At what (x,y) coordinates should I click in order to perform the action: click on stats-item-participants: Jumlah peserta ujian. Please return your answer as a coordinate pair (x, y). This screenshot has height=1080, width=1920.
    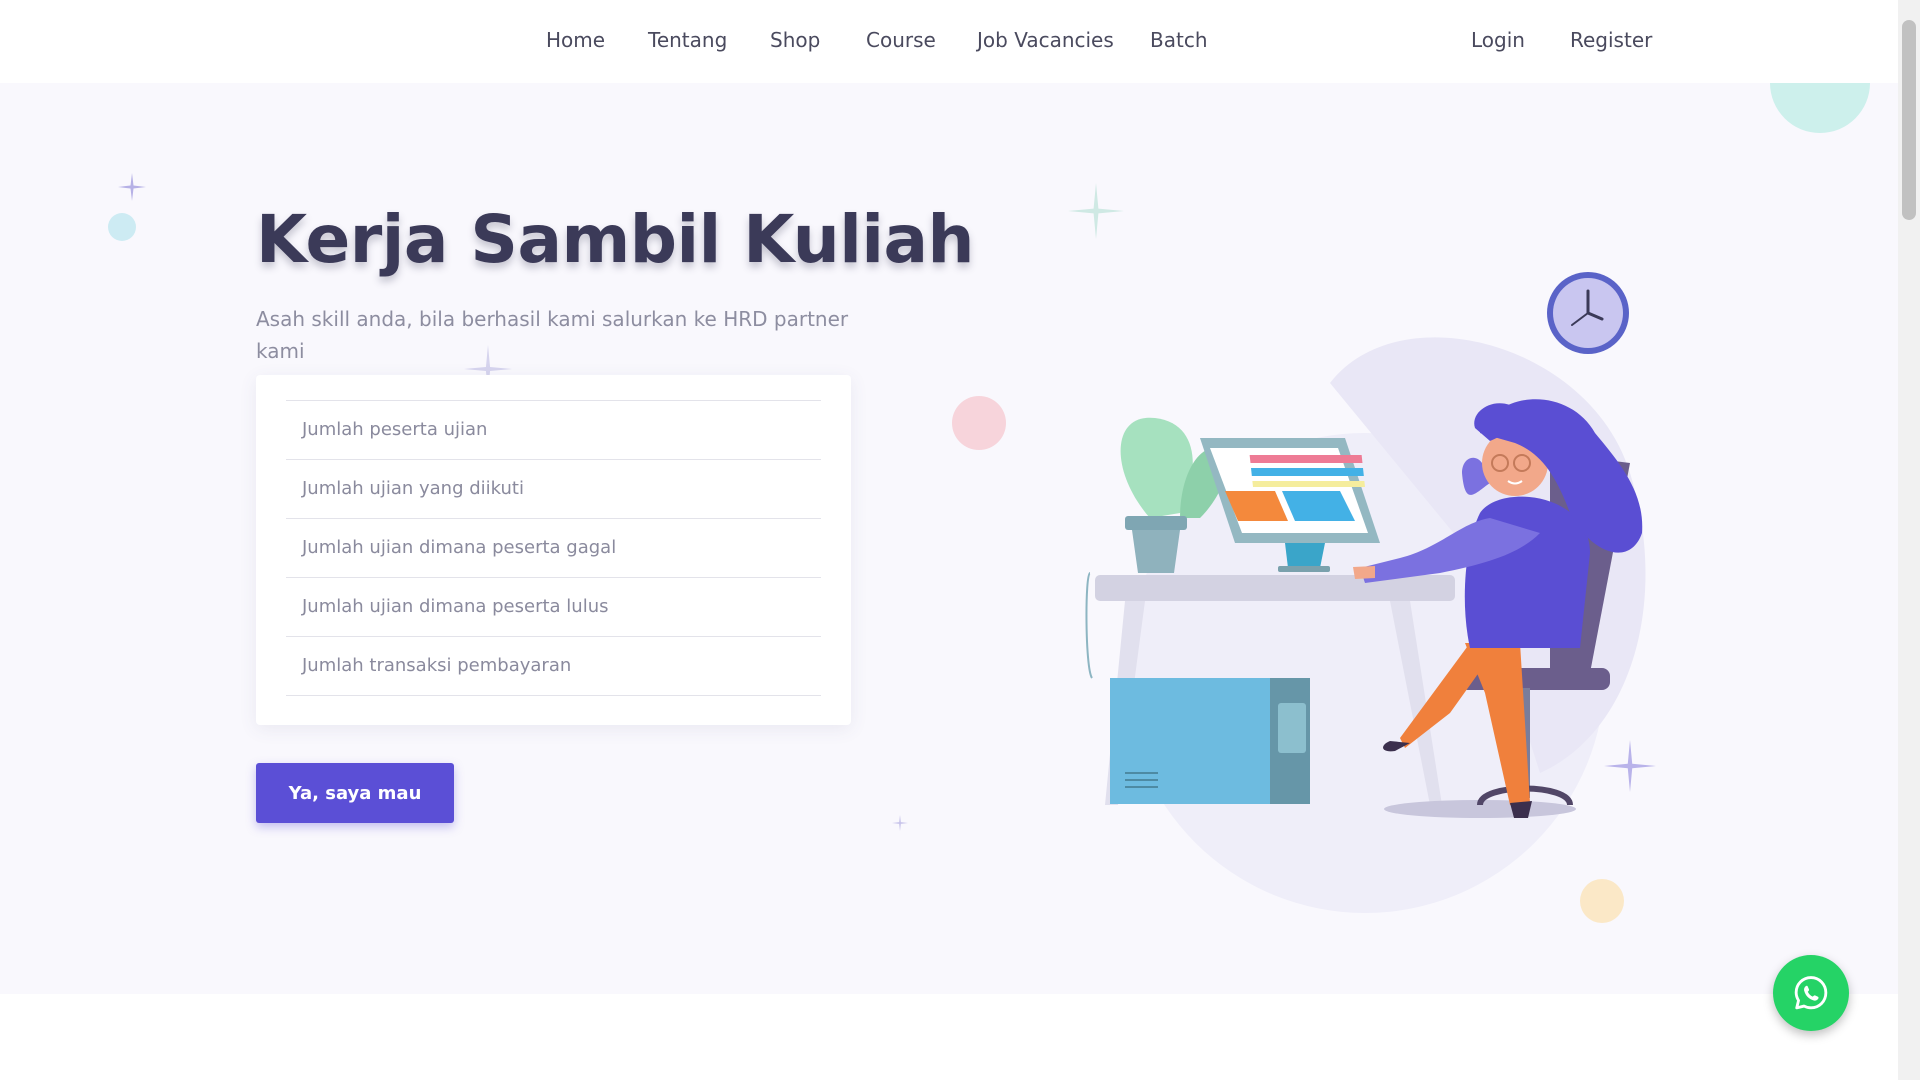
    Looking at the image, I should click on (553, 430).